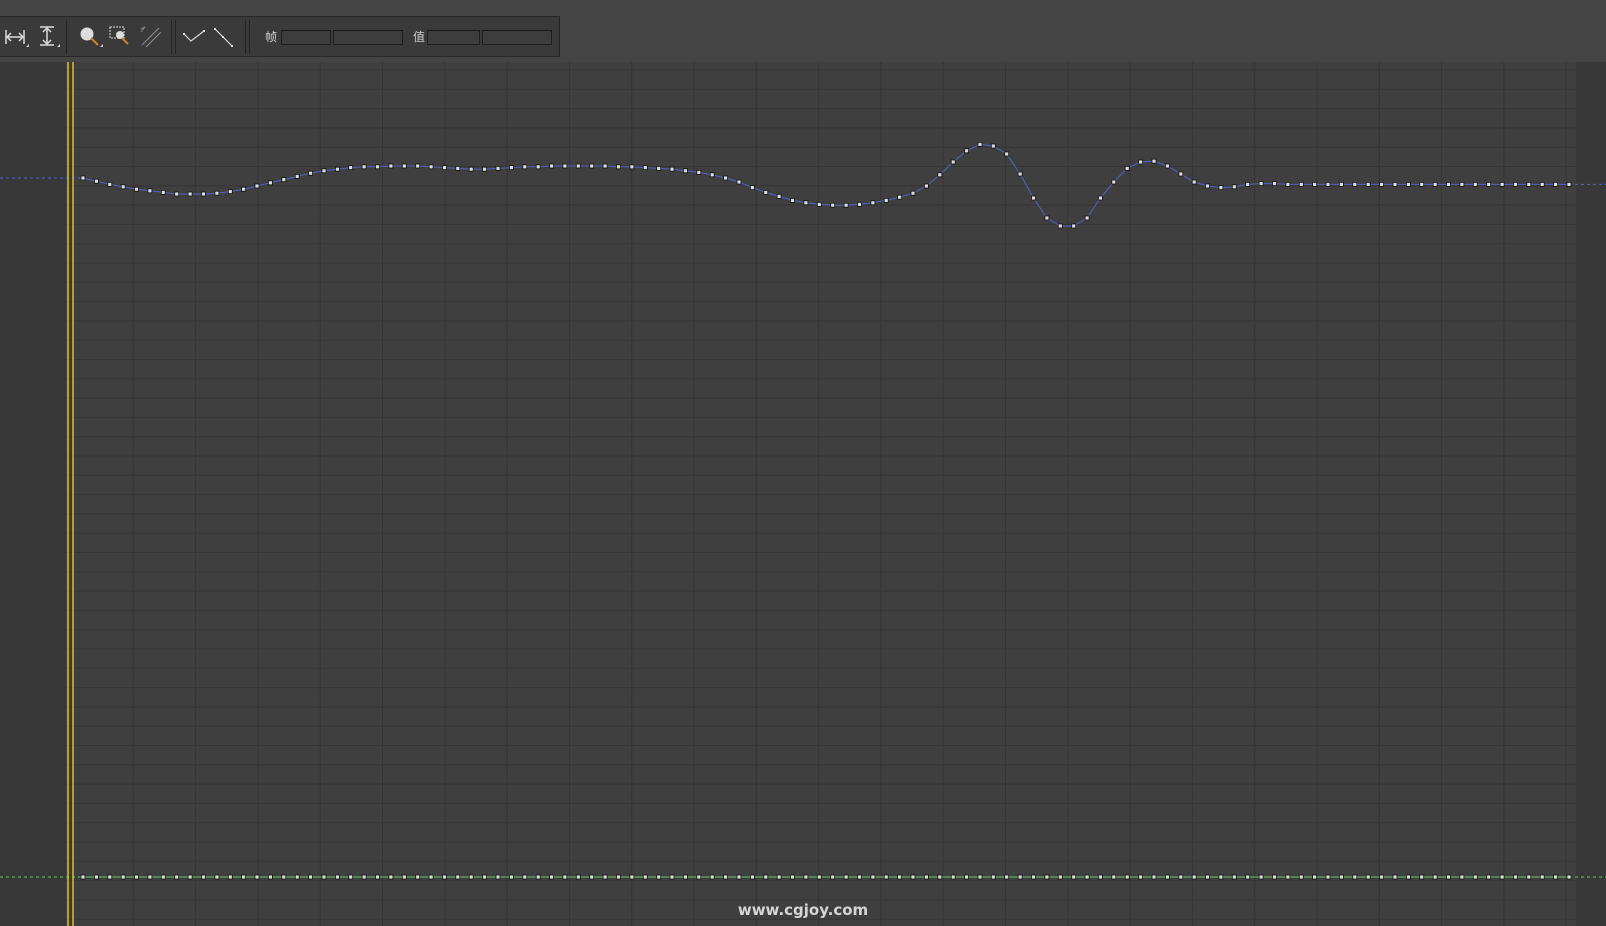  What do you see at coordinates (194, 37) in the screenshot?
I see `tangent-flat-icon` at bounding box center [194, 37].